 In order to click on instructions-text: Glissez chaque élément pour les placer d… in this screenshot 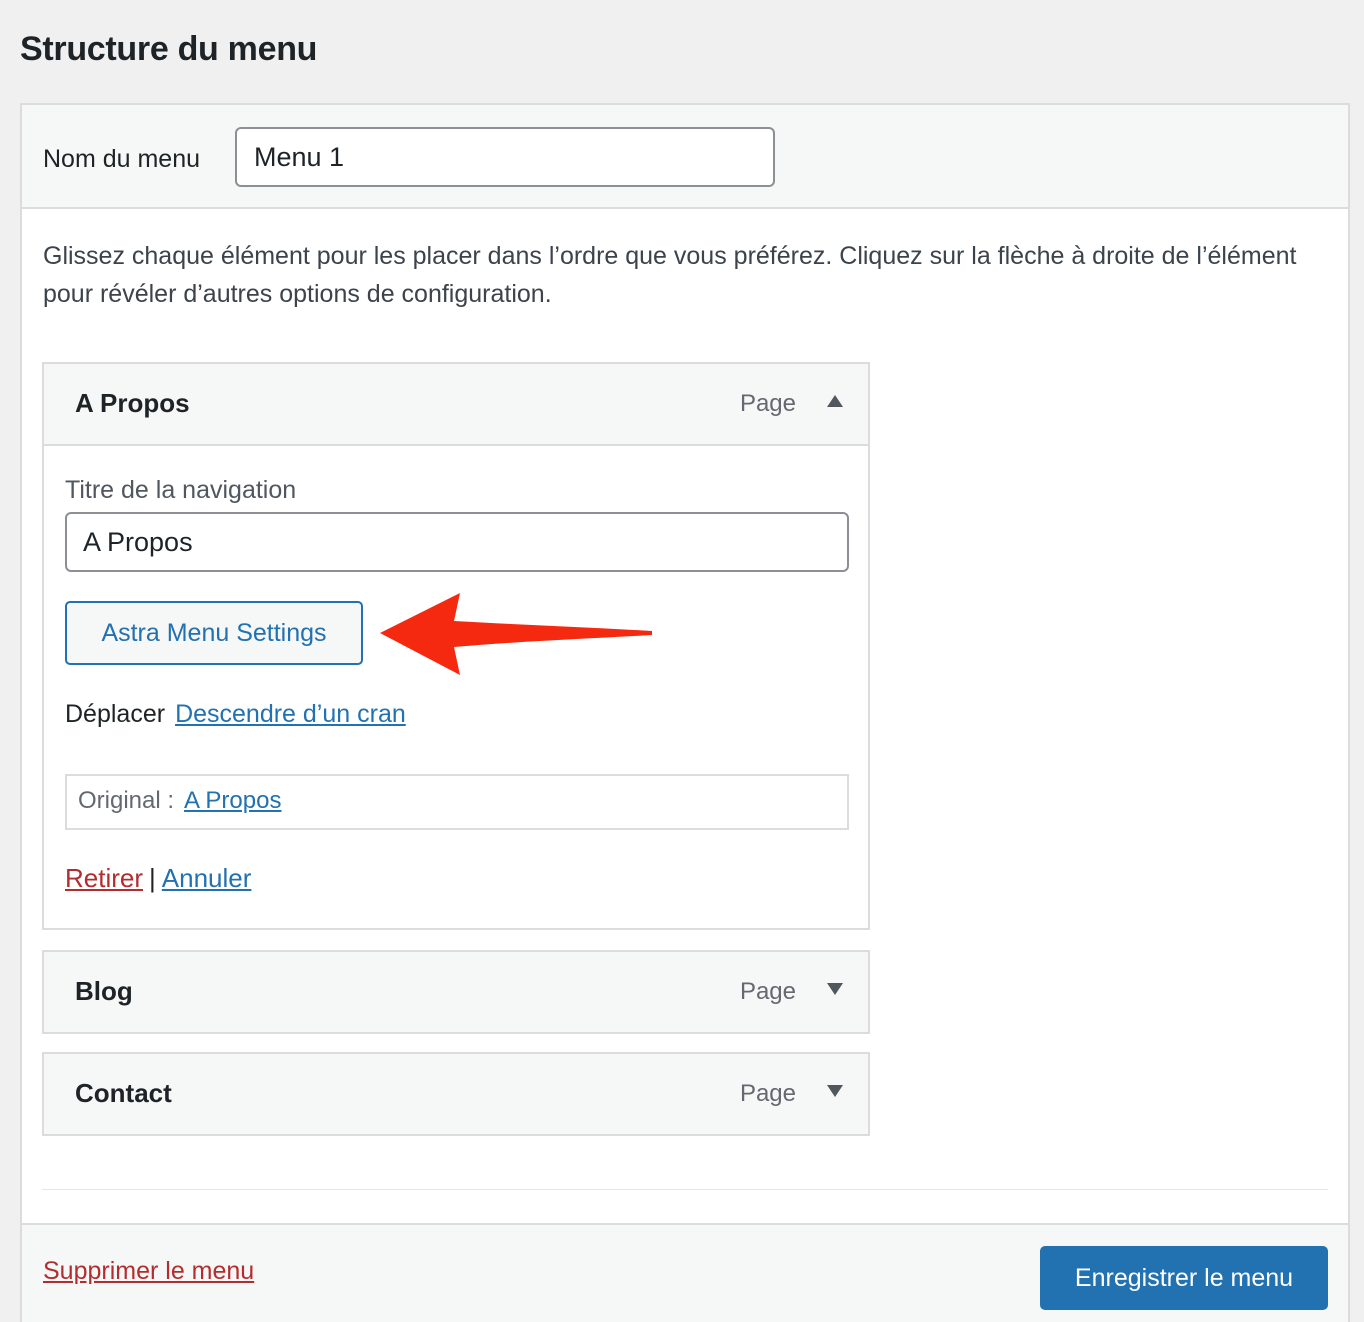, I will do `click(670, 275)`.